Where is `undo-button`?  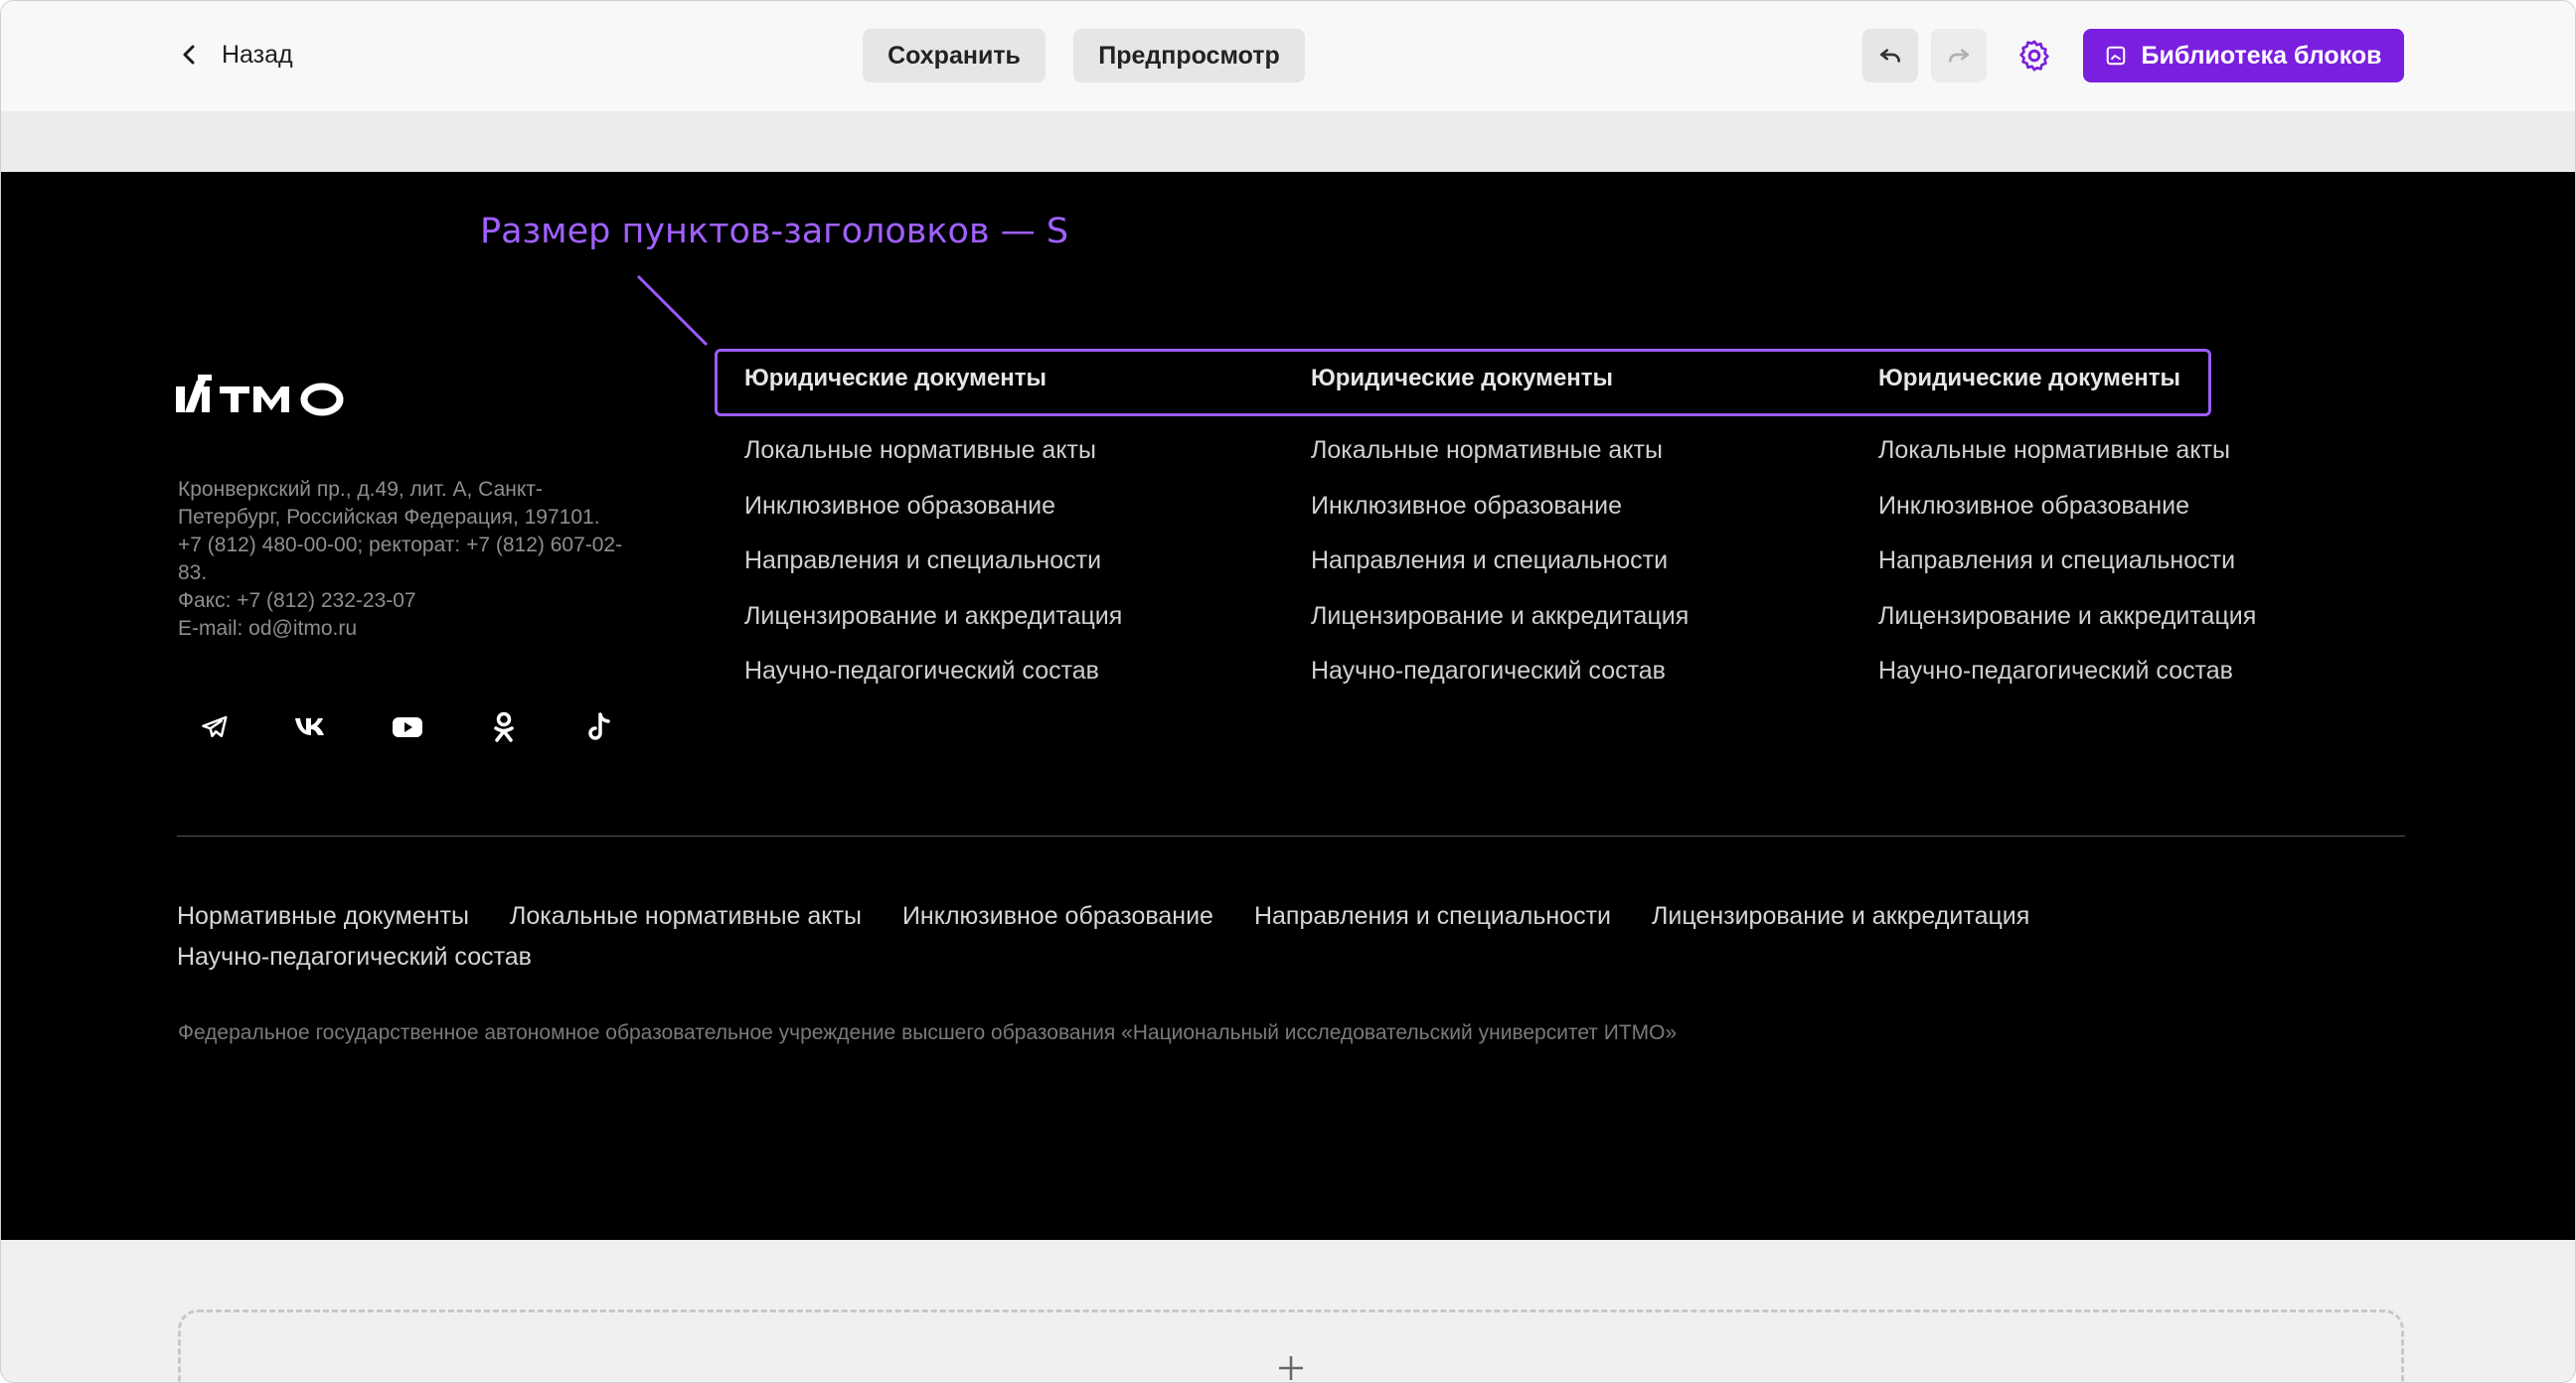
undo-button is located at coordinates (1890, 55).